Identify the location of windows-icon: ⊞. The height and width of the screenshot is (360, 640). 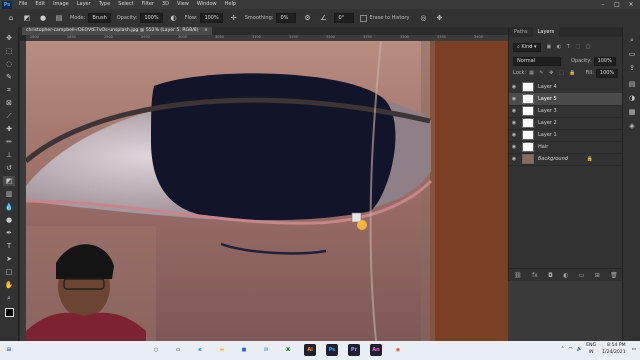
(9, 350).